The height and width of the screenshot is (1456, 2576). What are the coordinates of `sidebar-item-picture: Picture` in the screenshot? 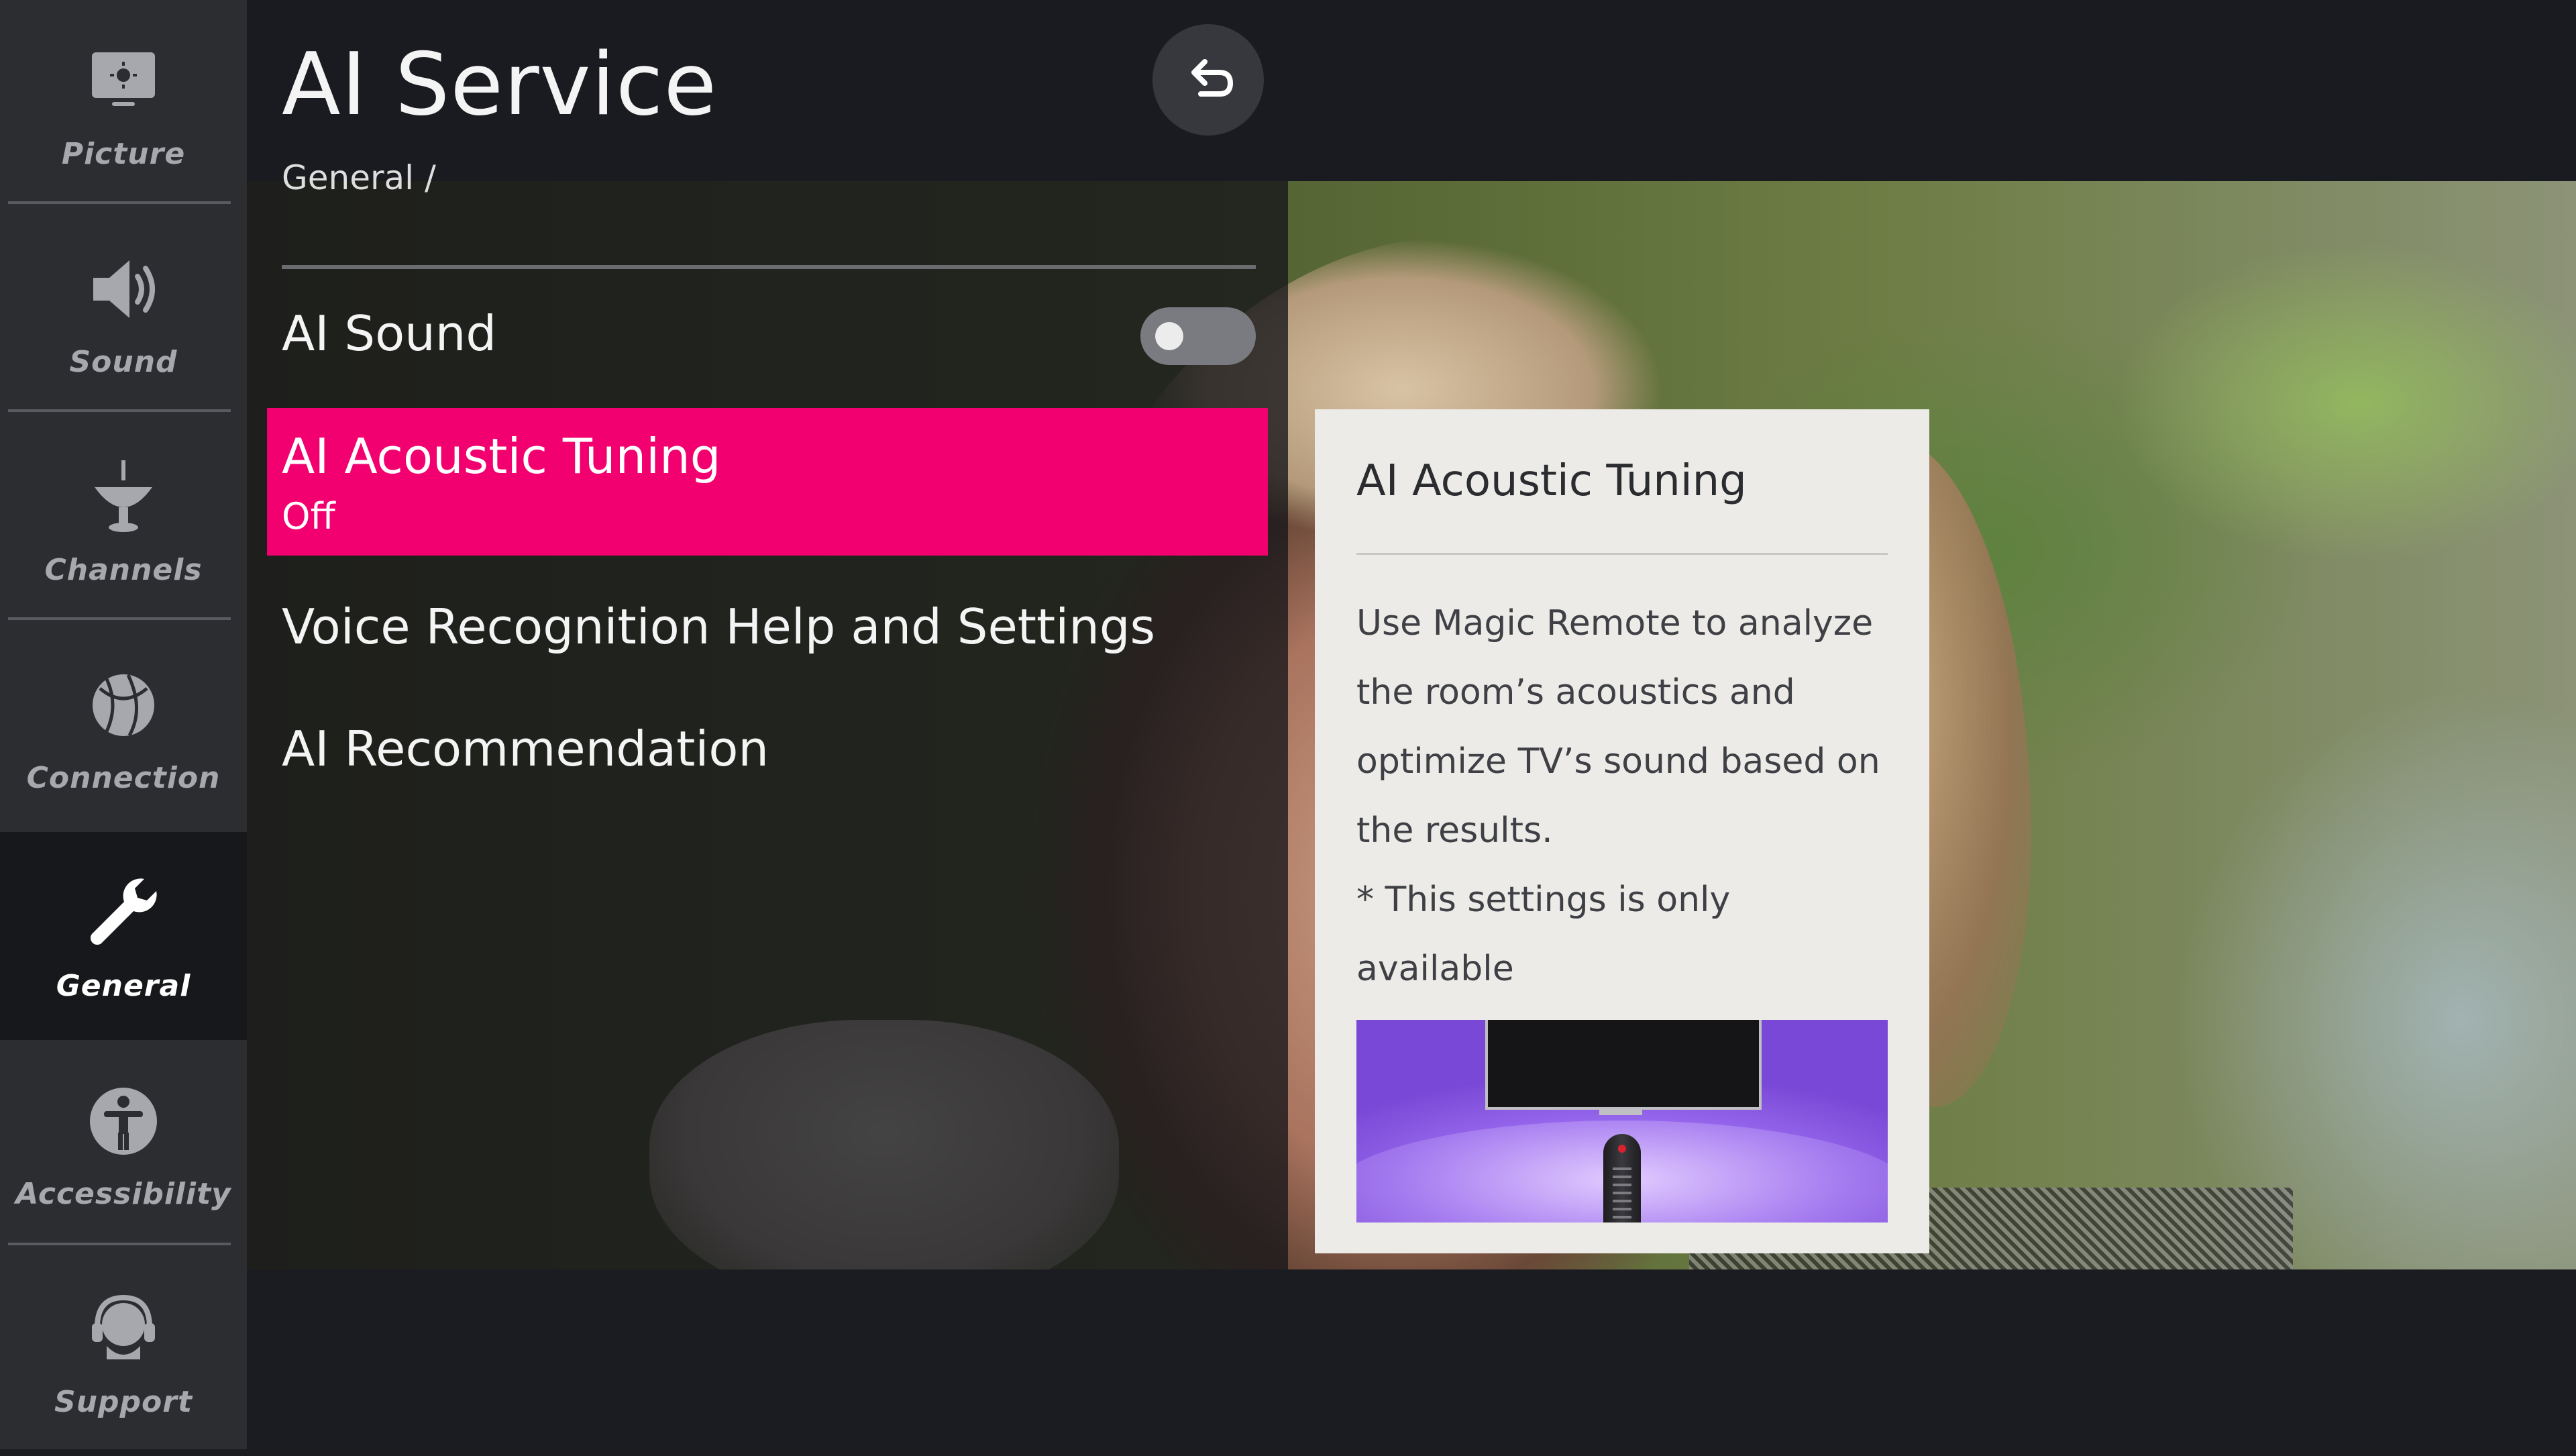 It's located at (123, 104).